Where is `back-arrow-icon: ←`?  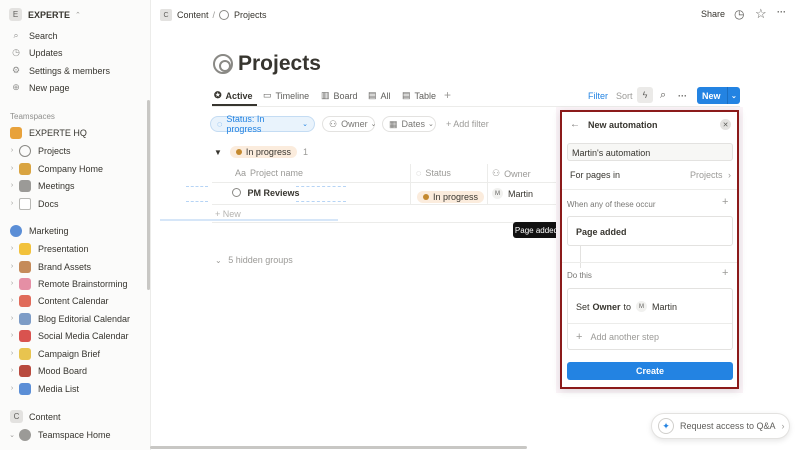
back-arrow-icon: ← is located at coordinates (575, 124).